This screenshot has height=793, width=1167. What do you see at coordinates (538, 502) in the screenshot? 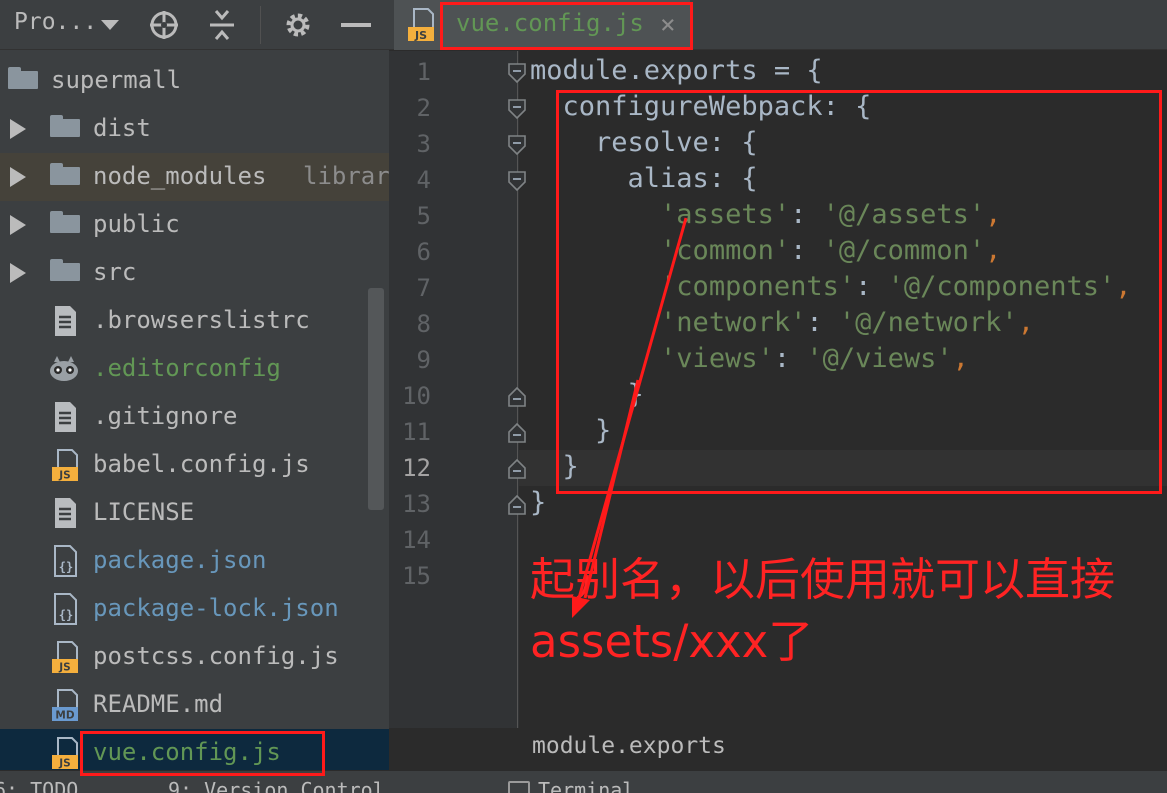
I see `code-line-13: }` at bounding box center [538, 502].